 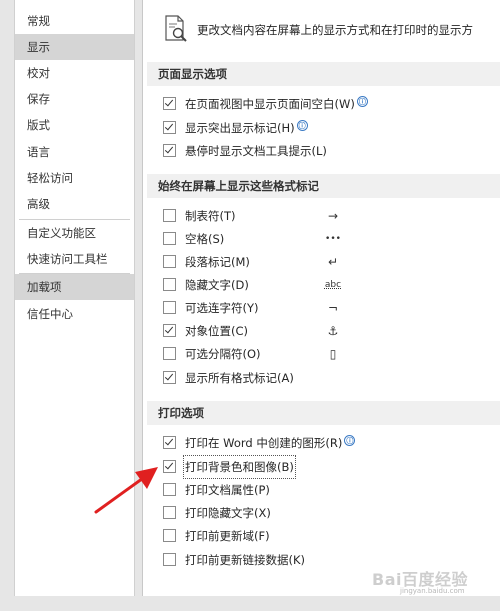 What do you see at coordinates (217, 285) in the screenshot?
I see `option-label: 隐藏文字(D)` at bounding box center [217, 285].